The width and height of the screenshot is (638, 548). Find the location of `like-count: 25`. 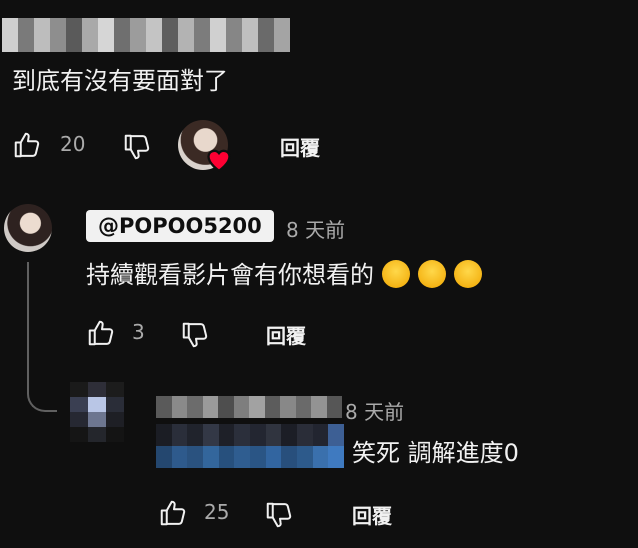

like-count: 25 is located at coordinates (217, 512).